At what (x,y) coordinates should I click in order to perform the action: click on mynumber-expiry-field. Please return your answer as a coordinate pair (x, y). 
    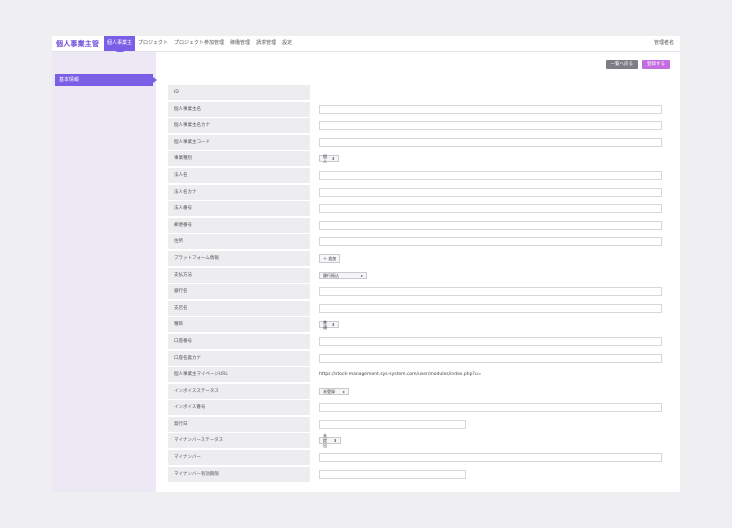
    Looking at the image, I should click on (392, 474).